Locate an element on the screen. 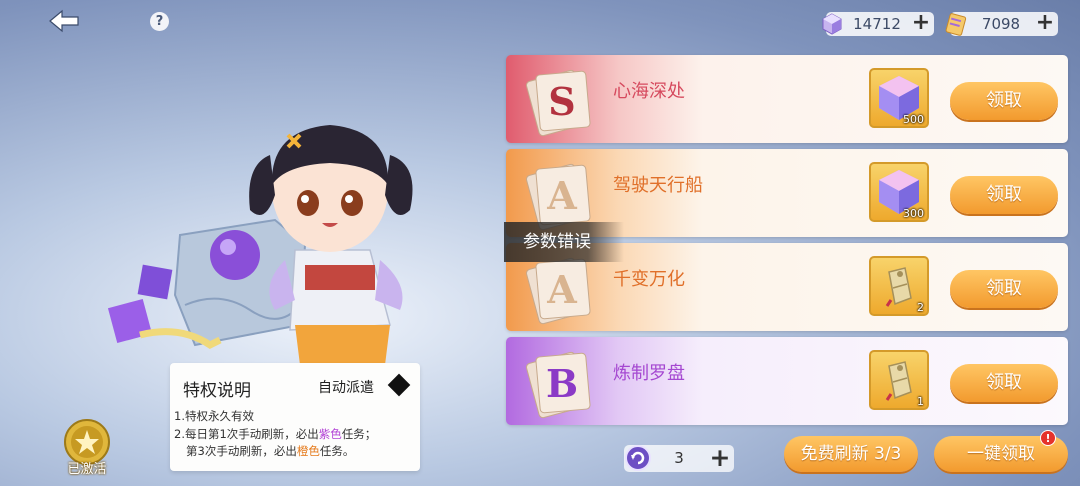 The image size is (1080, 486). task-name: 心海深处 is located at coordinates (649, 91).